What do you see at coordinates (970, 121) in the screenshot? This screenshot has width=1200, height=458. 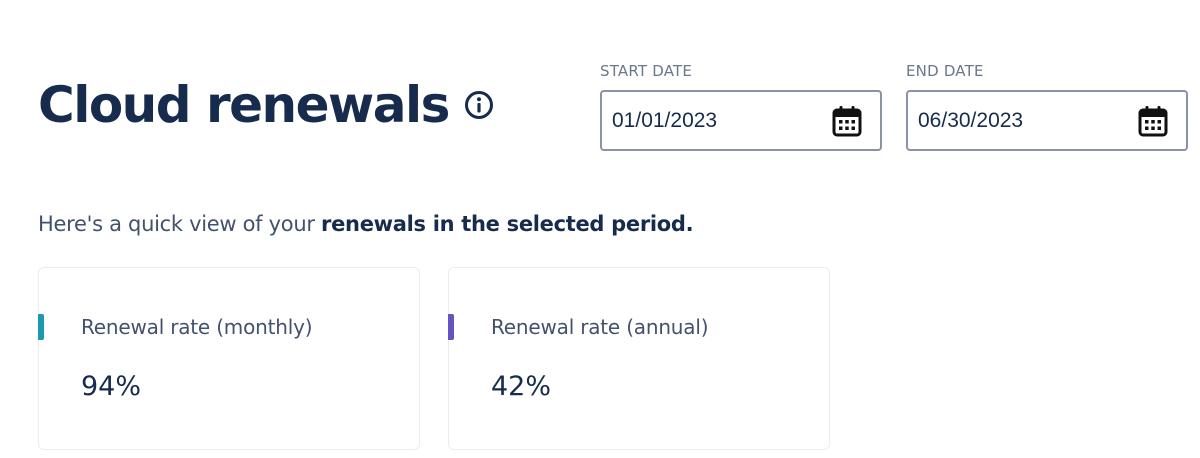 I see `end-date-value: 06/30/2023` at bounding box center [970, 121].